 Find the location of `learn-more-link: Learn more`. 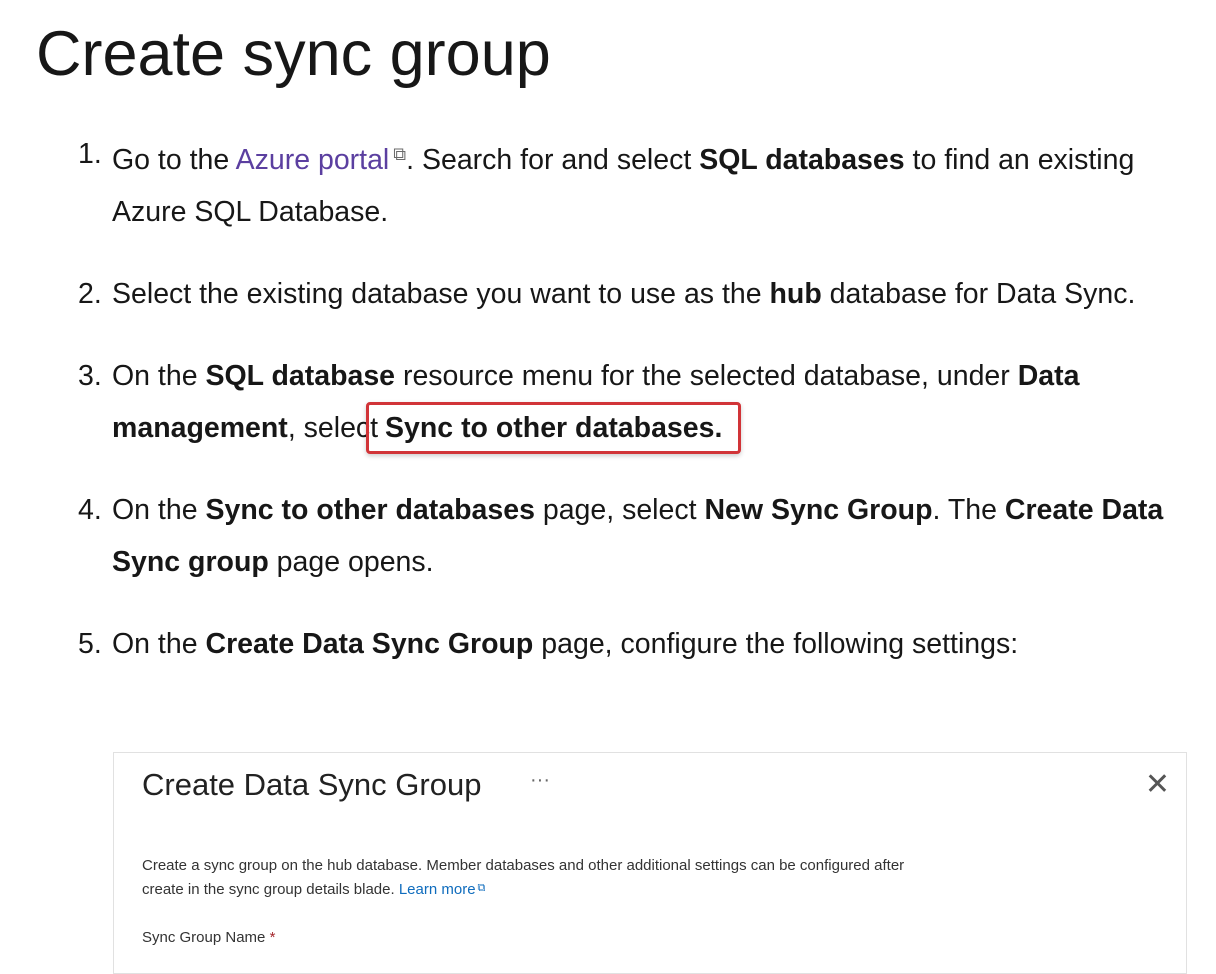

learn-more-link: Learn more is located at coordinates (437, 889).